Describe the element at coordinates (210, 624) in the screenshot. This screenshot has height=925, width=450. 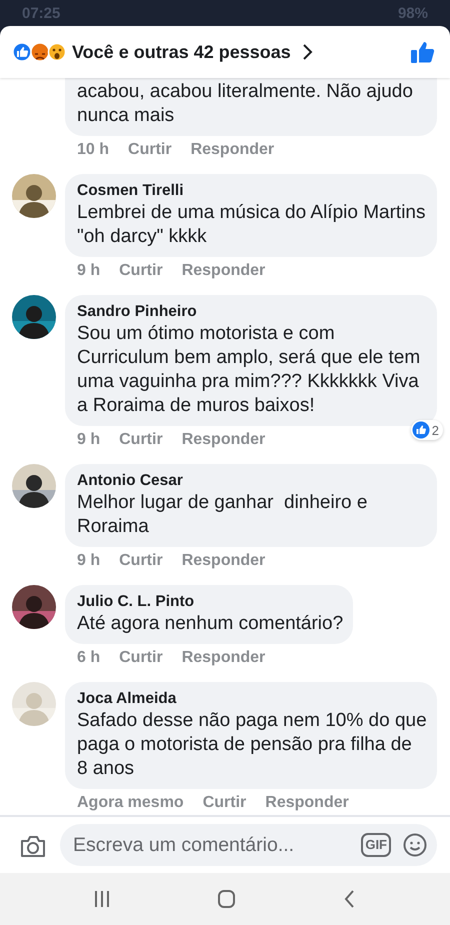
I see `comment-text: Até agora nenhum comentário?` at that location.